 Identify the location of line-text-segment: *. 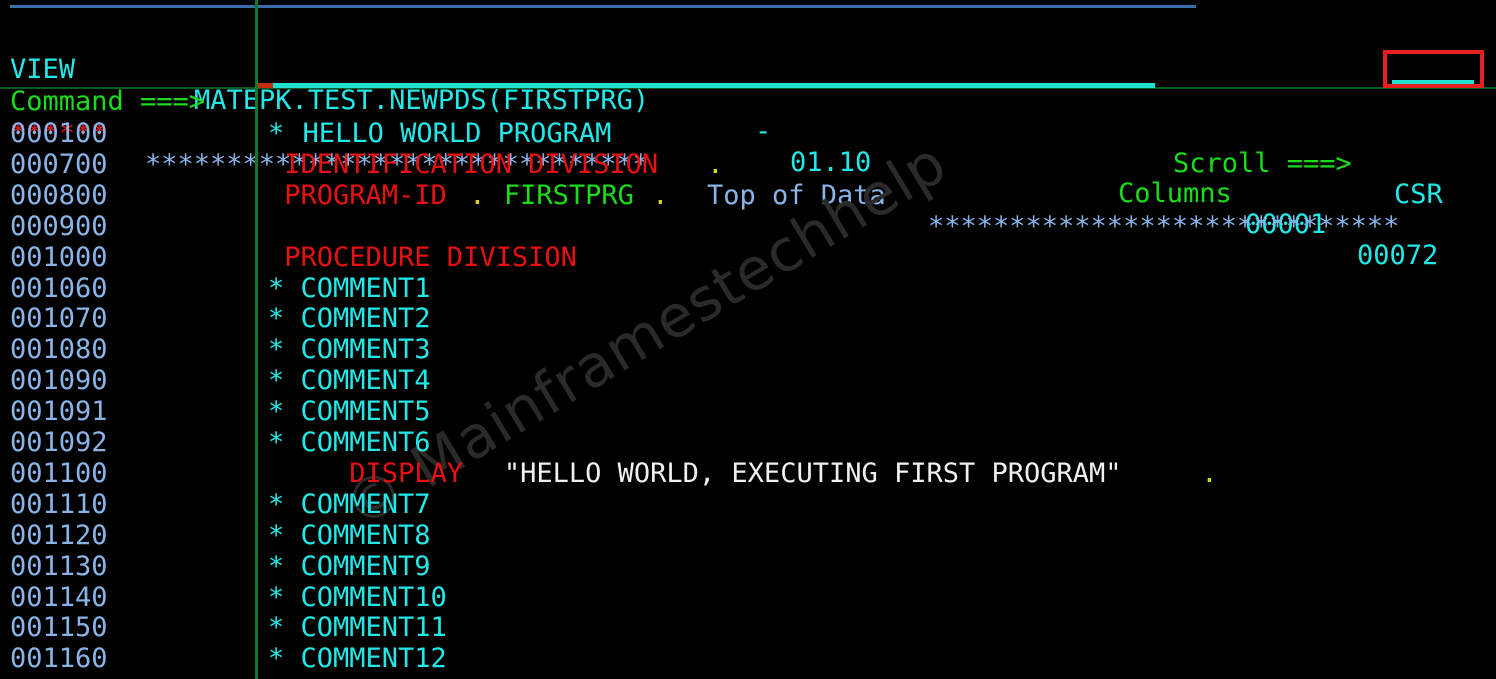
(276, 133).